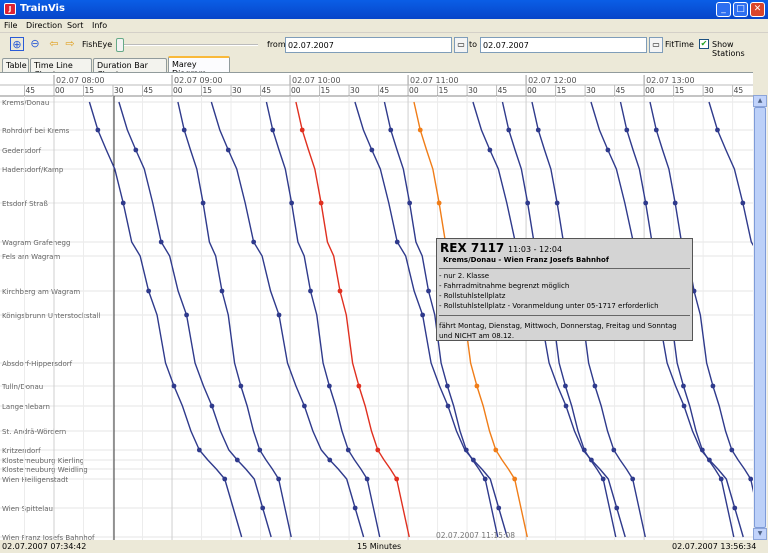  What do you see at coordinates (37, 364) in the screenshot?
I see `station-label: Absdorf-Hippersdorf` at bounding box center [37, 364].